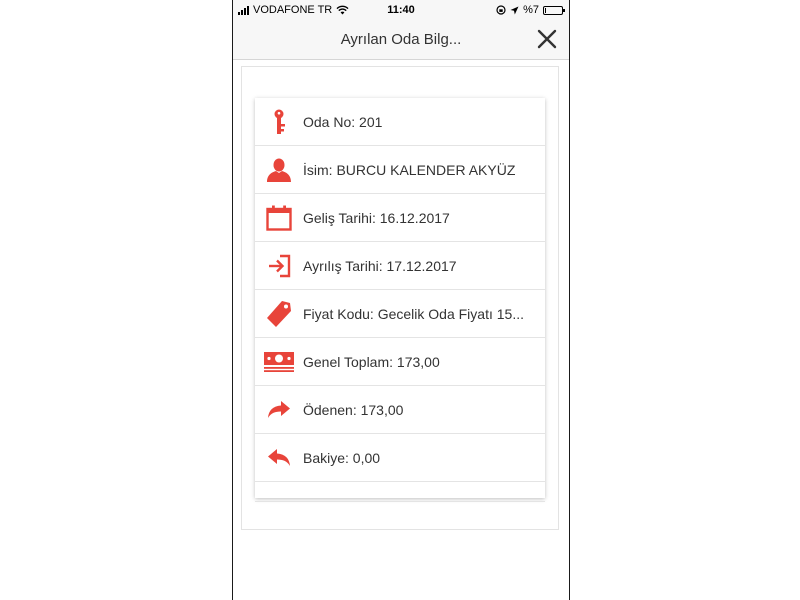 This screenshot has height=600, width=800. What do you see at coordinates (400, 492) in the screenshot?
I see `detail-row-empty` at bounding box center [400, 492].